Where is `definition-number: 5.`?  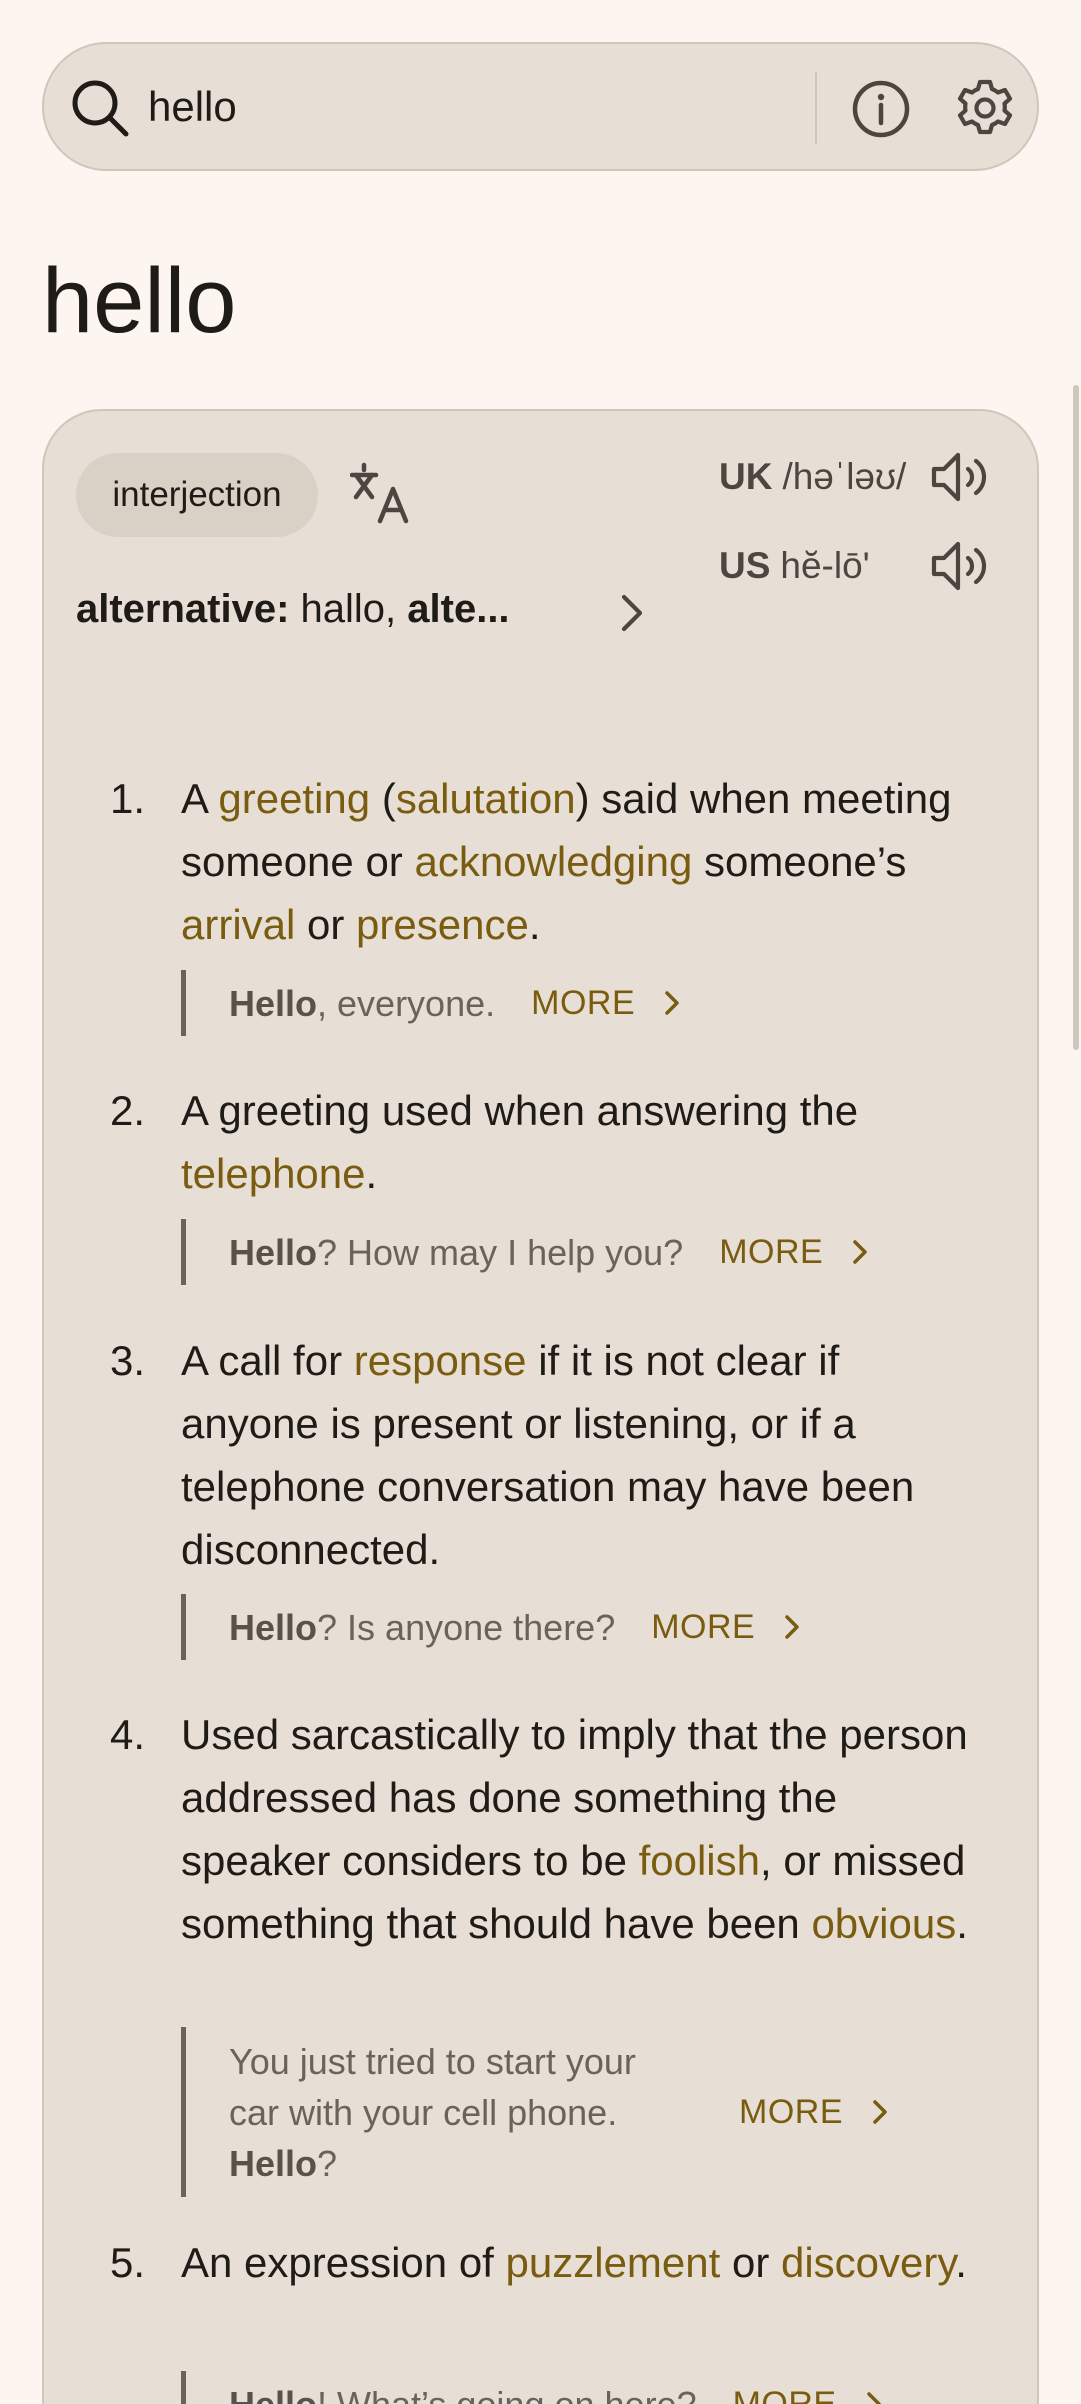 definition-number: 5. is located at coordinates (128, 2262).